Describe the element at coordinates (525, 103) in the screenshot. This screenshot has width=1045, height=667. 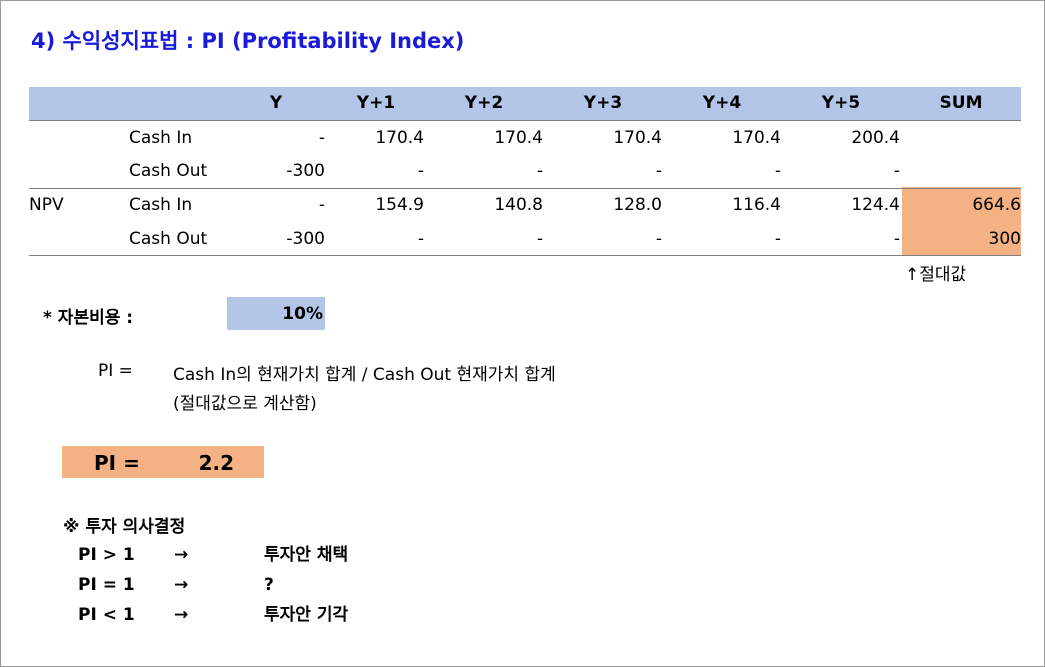
I see `table-header-row: Y Y+1 Y+2 Y+3 Y+4 Y+5 SUM` at that location.